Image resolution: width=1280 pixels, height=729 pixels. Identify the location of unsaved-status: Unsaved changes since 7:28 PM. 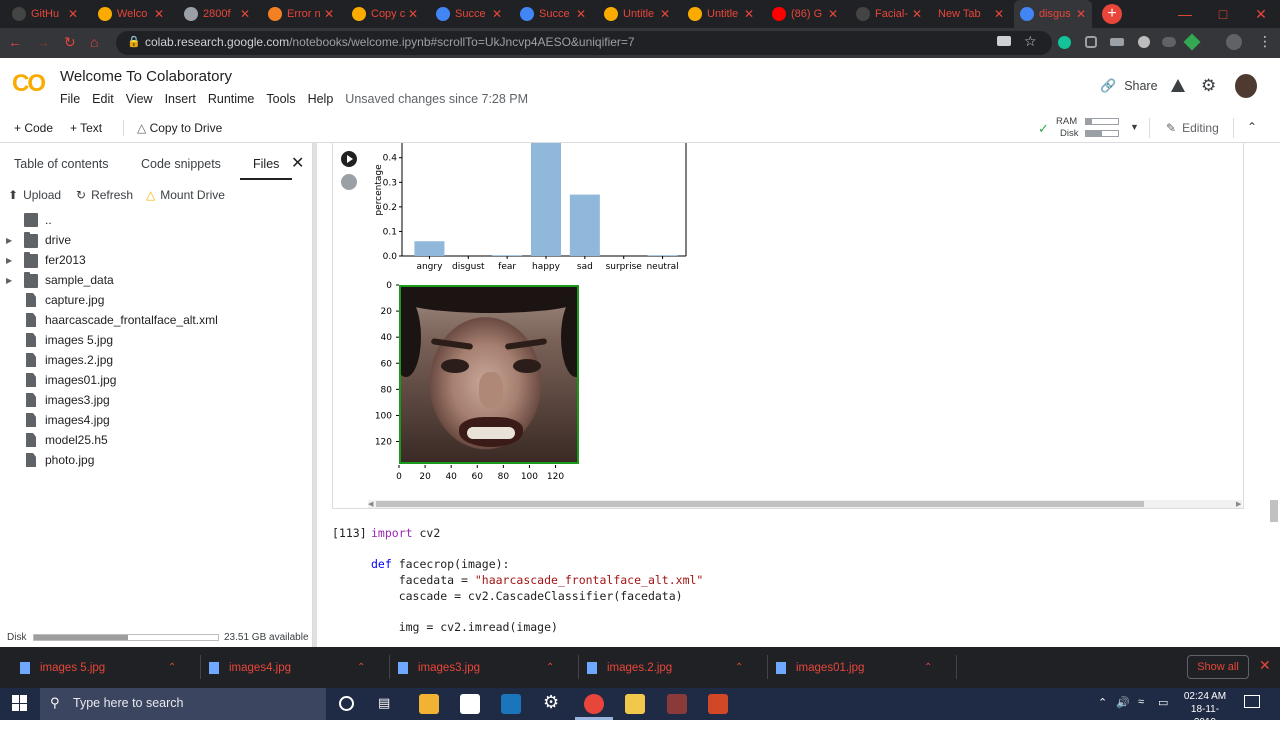
(436, 99).